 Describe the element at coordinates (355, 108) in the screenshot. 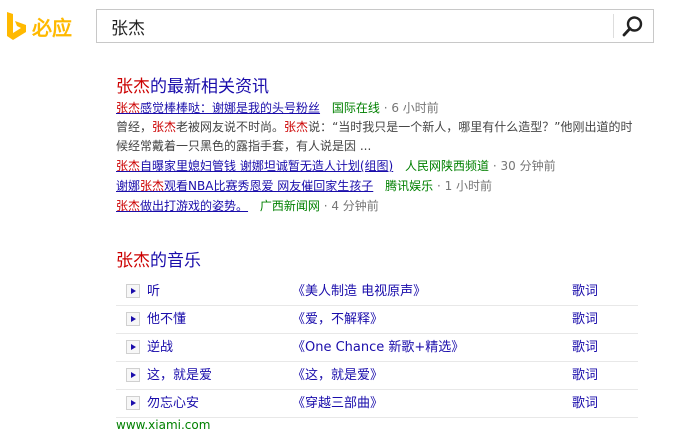

I see `news-source: 国际在线` at that location.